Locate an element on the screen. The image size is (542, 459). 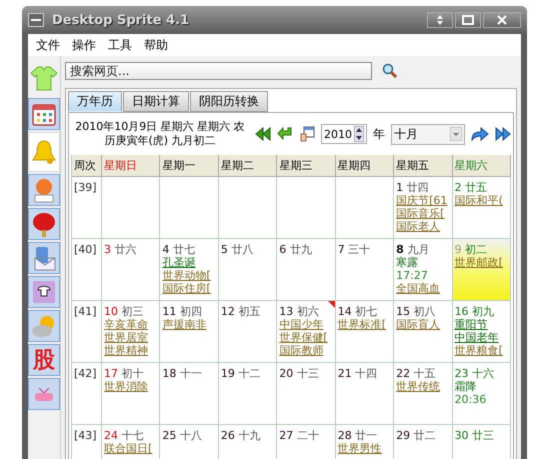
festival-link: 辛亥革命 is located at coordinates (126, 324).